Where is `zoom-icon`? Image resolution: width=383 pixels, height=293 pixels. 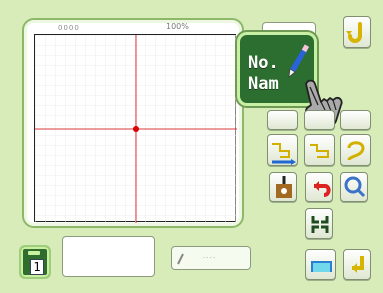 zoom-icon is located at coordinates (355, 187).